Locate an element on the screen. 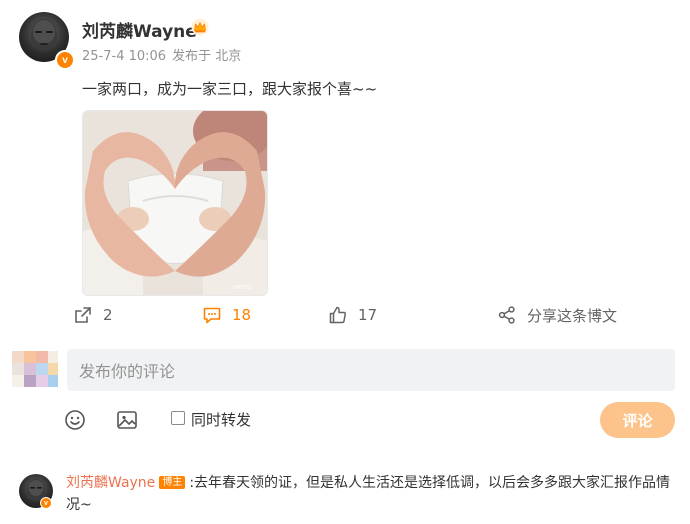 This screenshot has height=524, width=690. image-icon is located at coordinates (127, 420).